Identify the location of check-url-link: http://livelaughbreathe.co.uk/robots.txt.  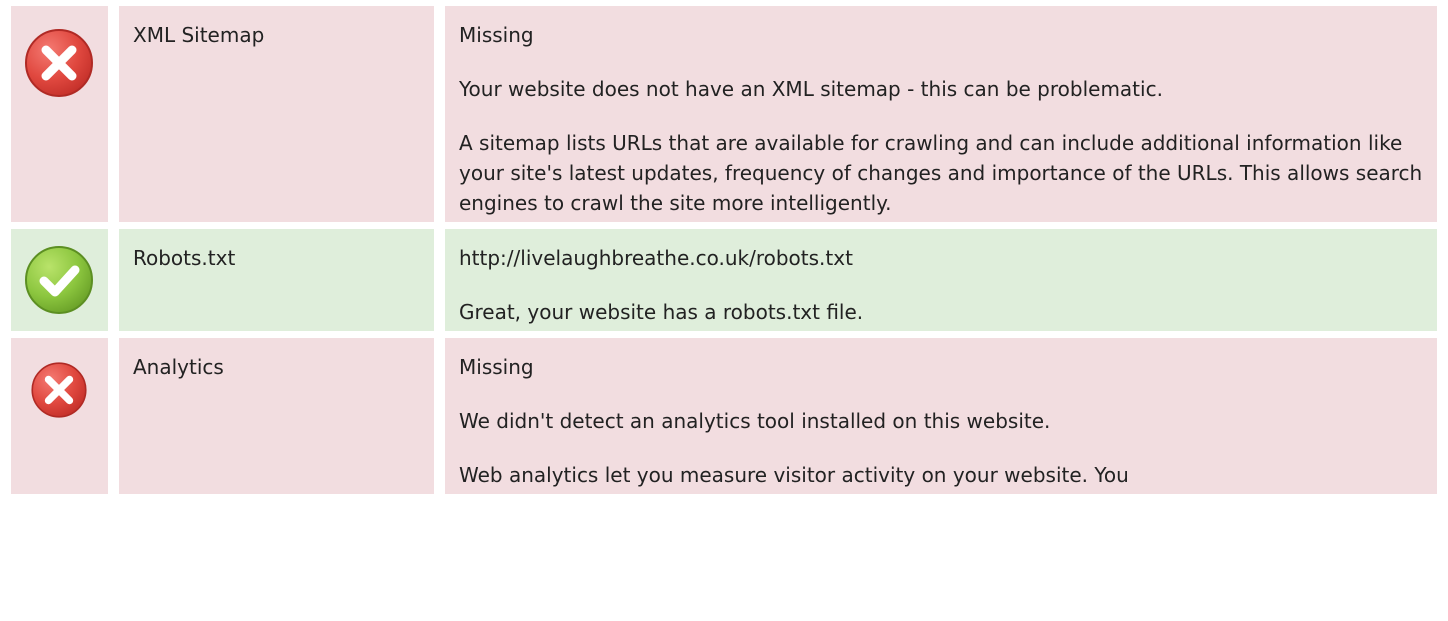
(941, 258).